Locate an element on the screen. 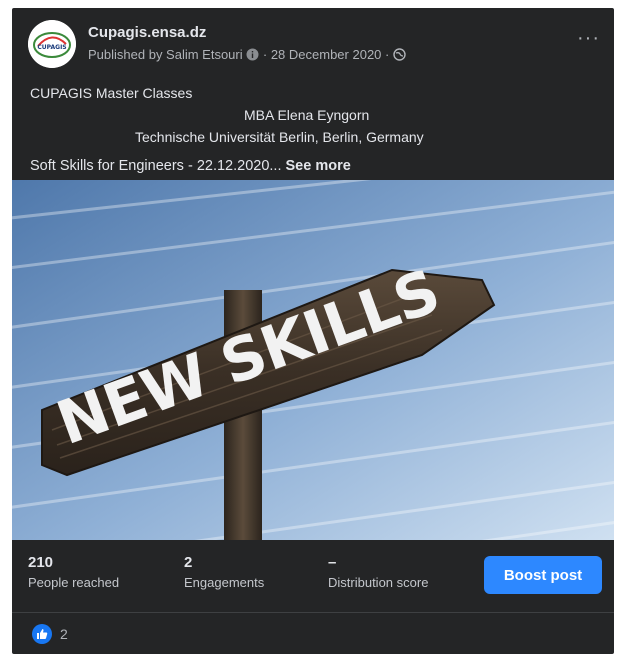  engagements-value: 2 is located at coordinates (188, 562).